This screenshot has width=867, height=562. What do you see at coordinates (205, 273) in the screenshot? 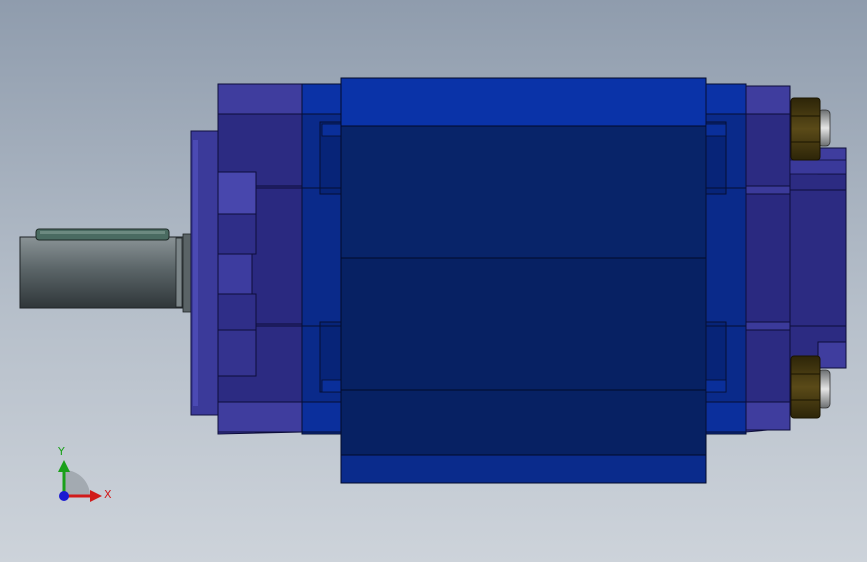
I see `front-flange` at bounding box center [205, 273].